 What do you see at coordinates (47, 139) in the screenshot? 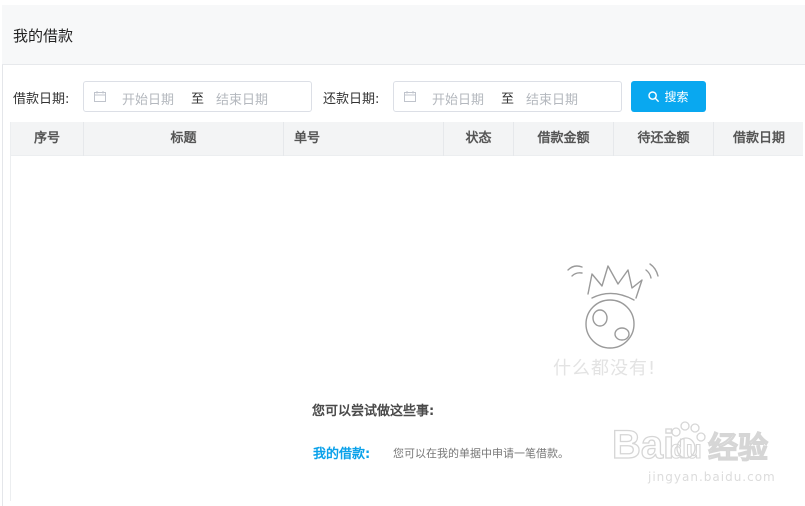
I see `column-header-index: 序号` at bounding box center [47, 139].